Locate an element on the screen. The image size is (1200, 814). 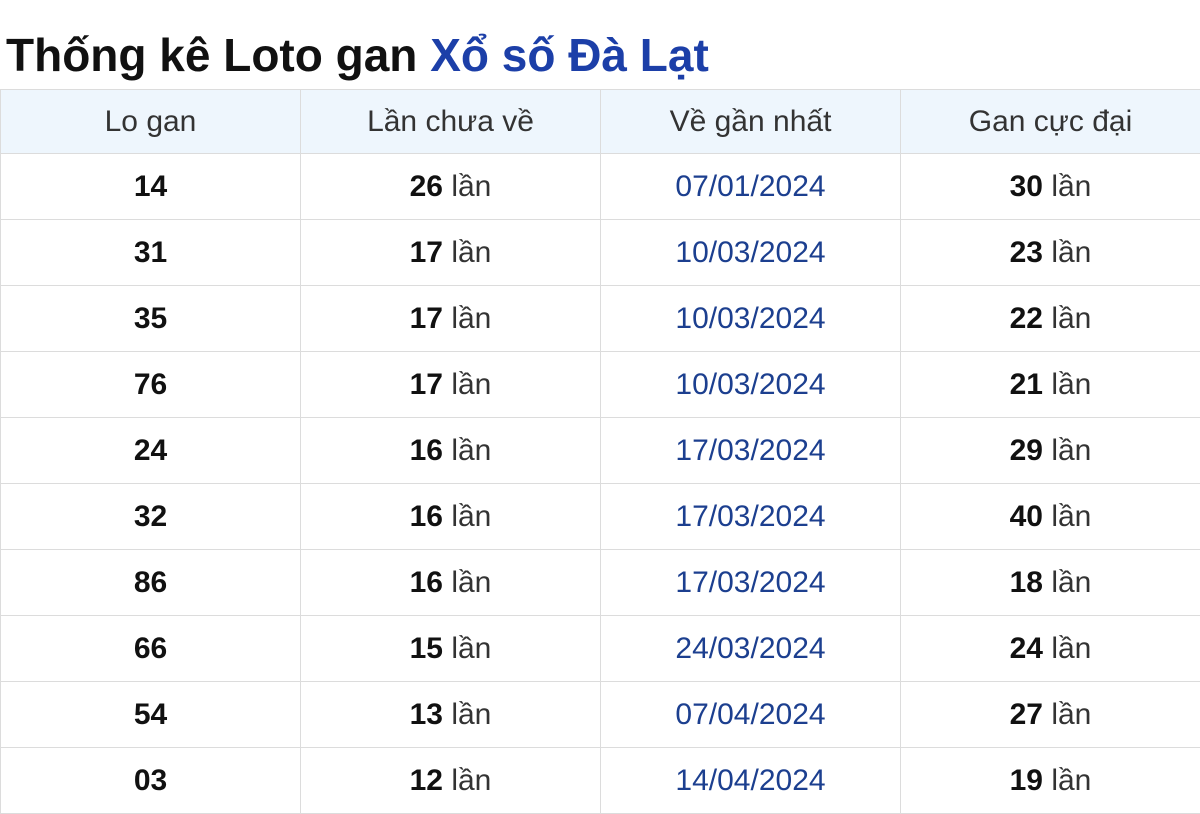
cuc-dai-count: 23 is located at coordinates (1026, 252).